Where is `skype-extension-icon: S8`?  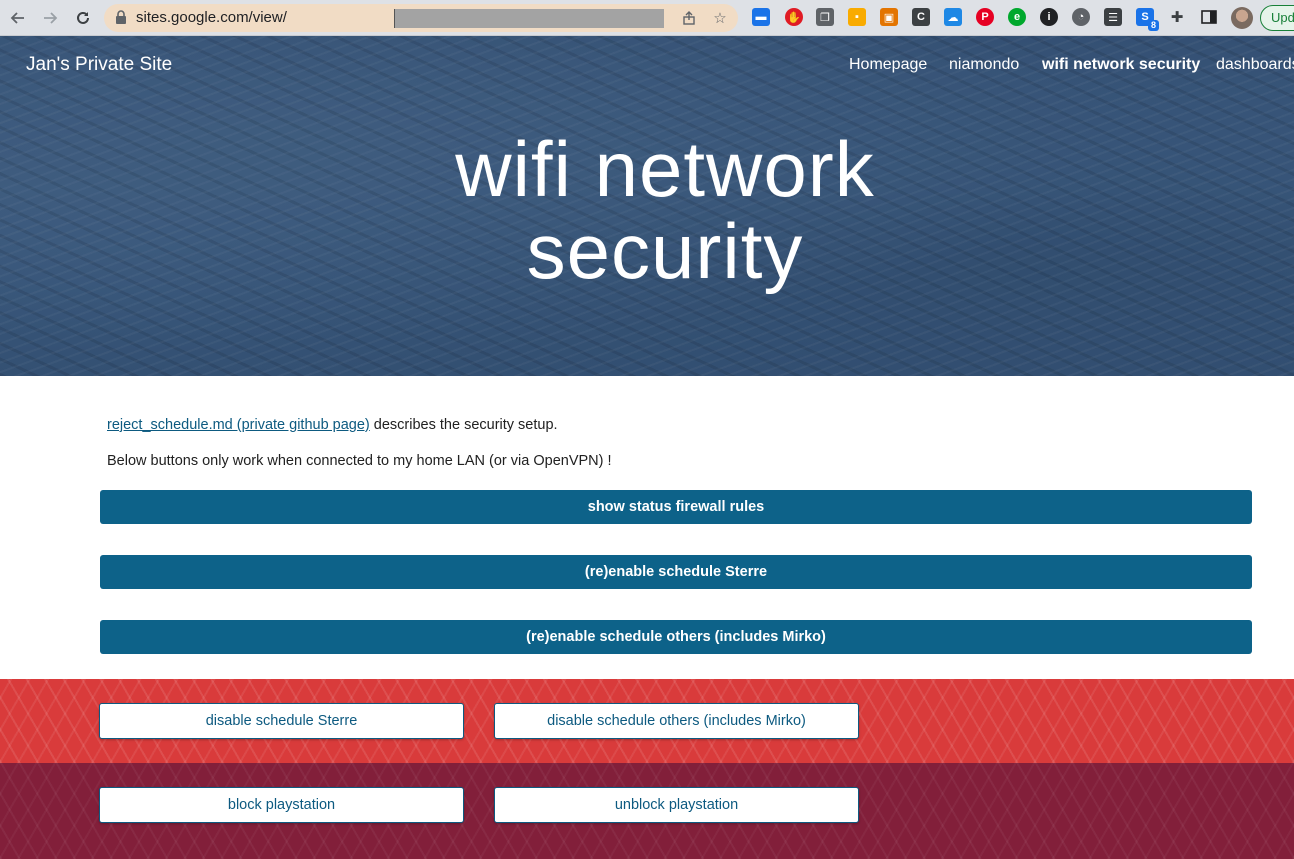 skype-extension-icon: S8 is located at coordinates (1147, 19).